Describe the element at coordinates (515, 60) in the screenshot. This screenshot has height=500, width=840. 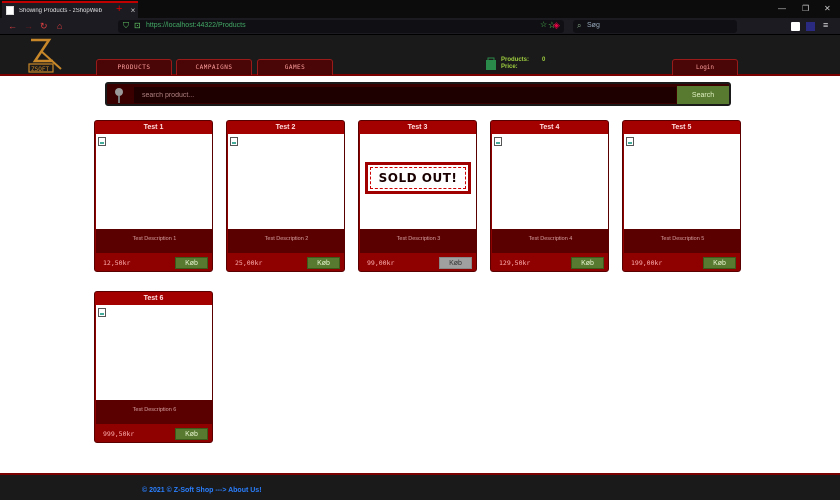
I see `cart-products-label: Products:` at that location.